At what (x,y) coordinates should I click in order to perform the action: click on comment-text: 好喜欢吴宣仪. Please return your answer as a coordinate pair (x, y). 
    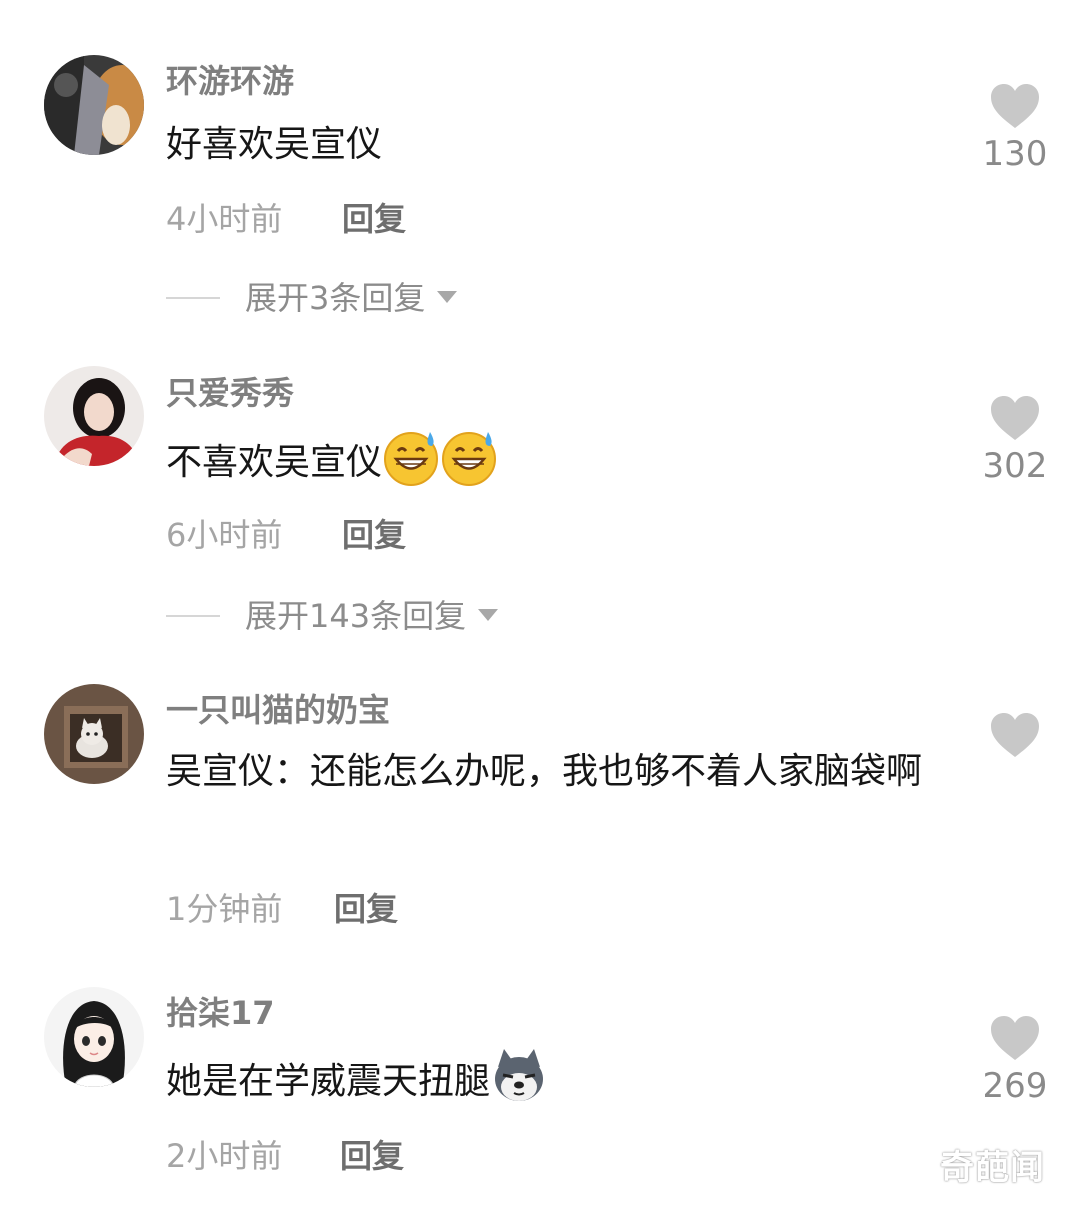
    Looking at the image, I should click on (274, 144).